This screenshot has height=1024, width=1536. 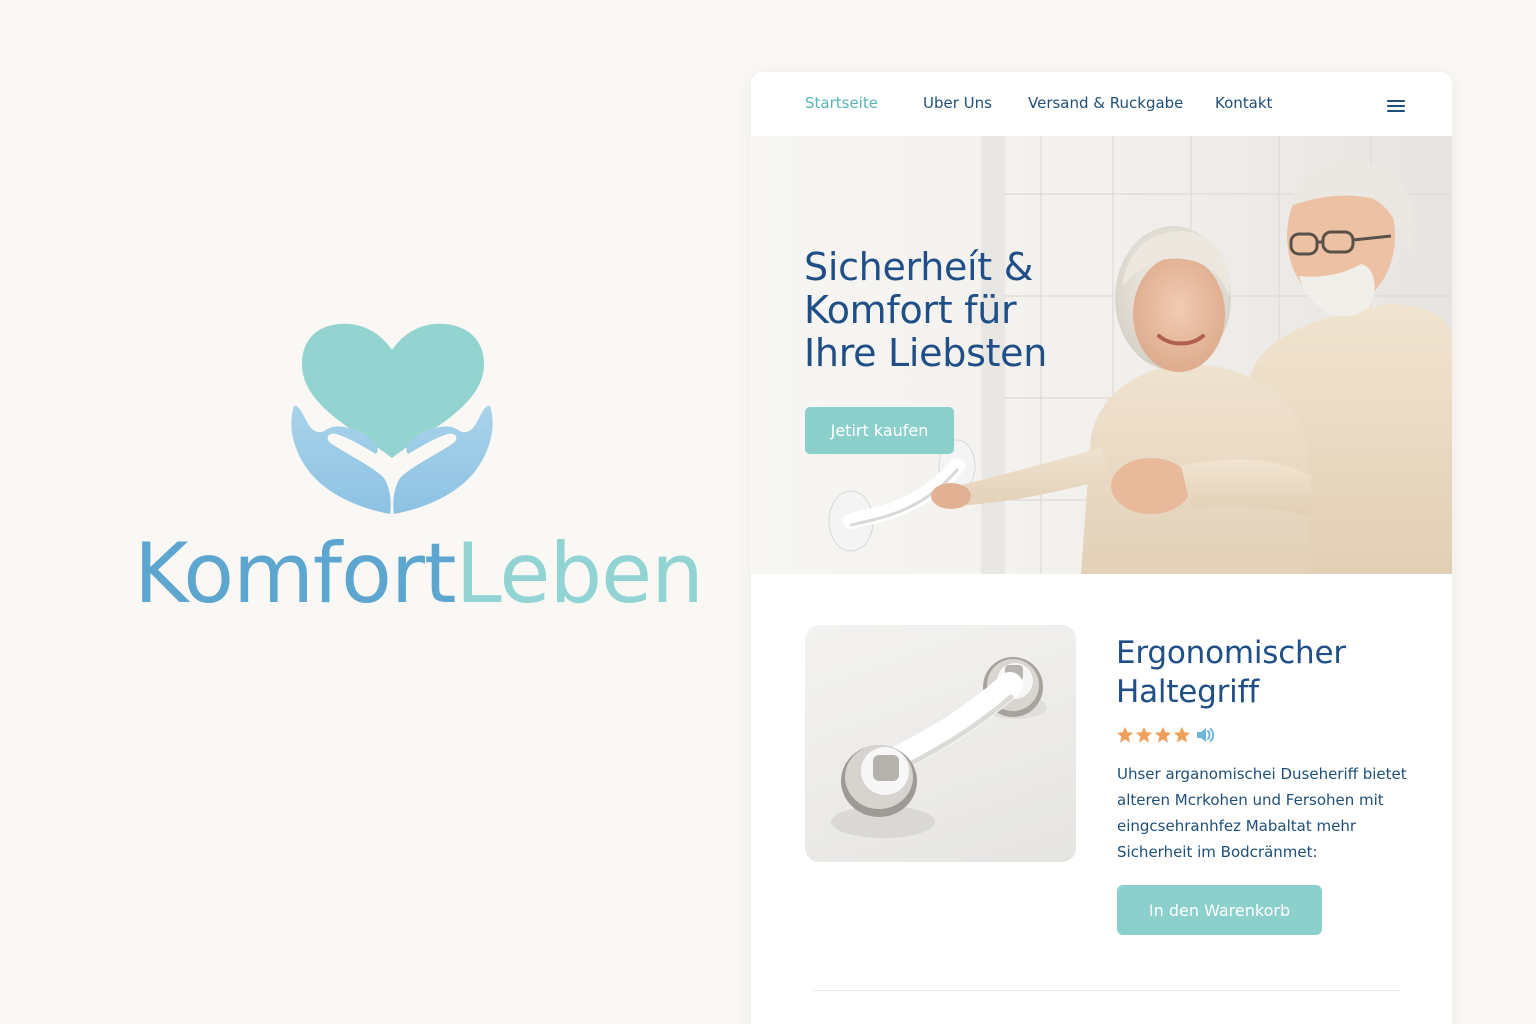 What do you see at coordinates (1231, 672) in the screenshot?
I see `product-title: Ergonomischer Haltegriff` at bounding box center [1231, 672].